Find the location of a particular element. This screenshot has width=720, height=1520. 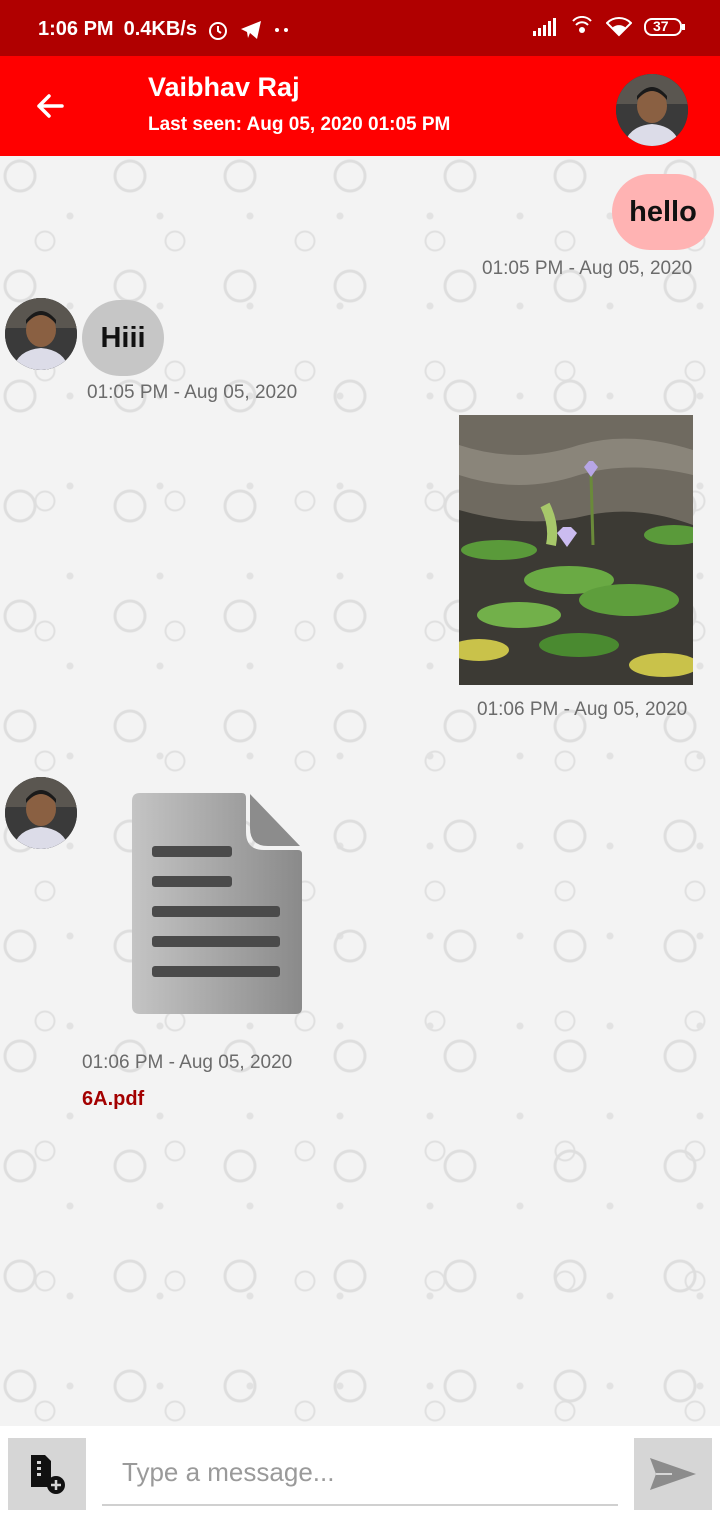

battery-icon: 37 is located at coordinates (665, 27).